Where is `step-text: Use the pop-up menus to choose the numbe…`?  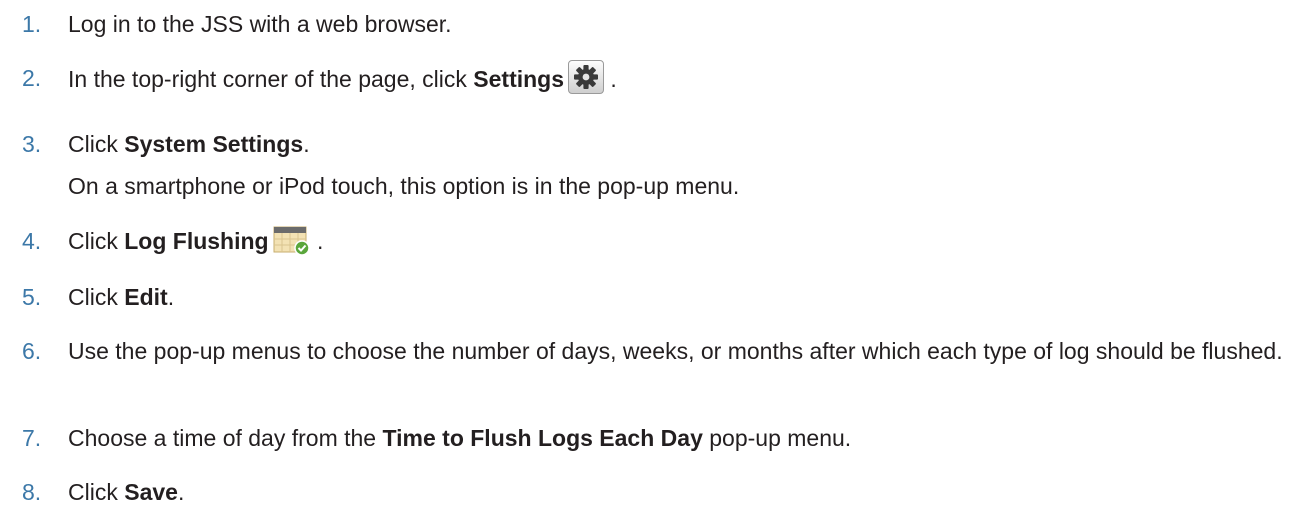 step-text: Use the pop-up menus to choose the numbe… is located at coordinates (675, 351).